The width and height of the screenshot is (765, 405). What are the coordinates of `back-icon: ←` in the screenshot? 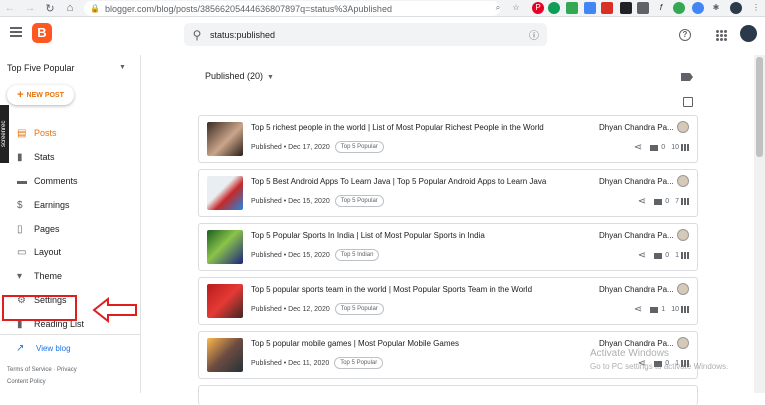 It's located at (10, 8).